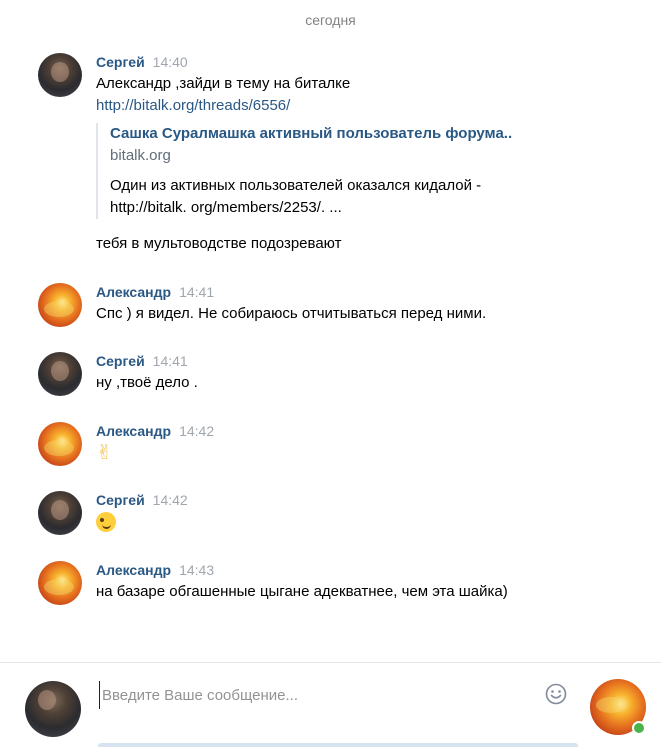 This screenshot has width=661, height=748. I want to click on victory-hand-emoji: ✌, so click(104, 453).